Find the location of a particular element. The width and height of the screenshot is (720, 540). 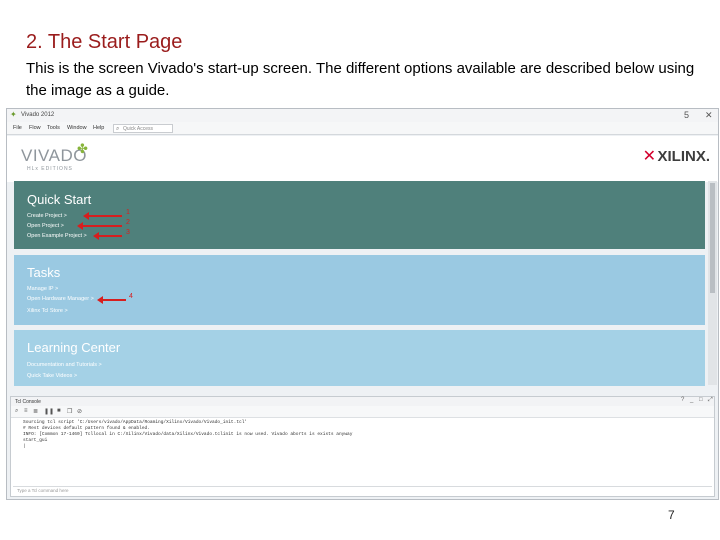

float-icon: ⤢ is located at coordinates (710, 400).